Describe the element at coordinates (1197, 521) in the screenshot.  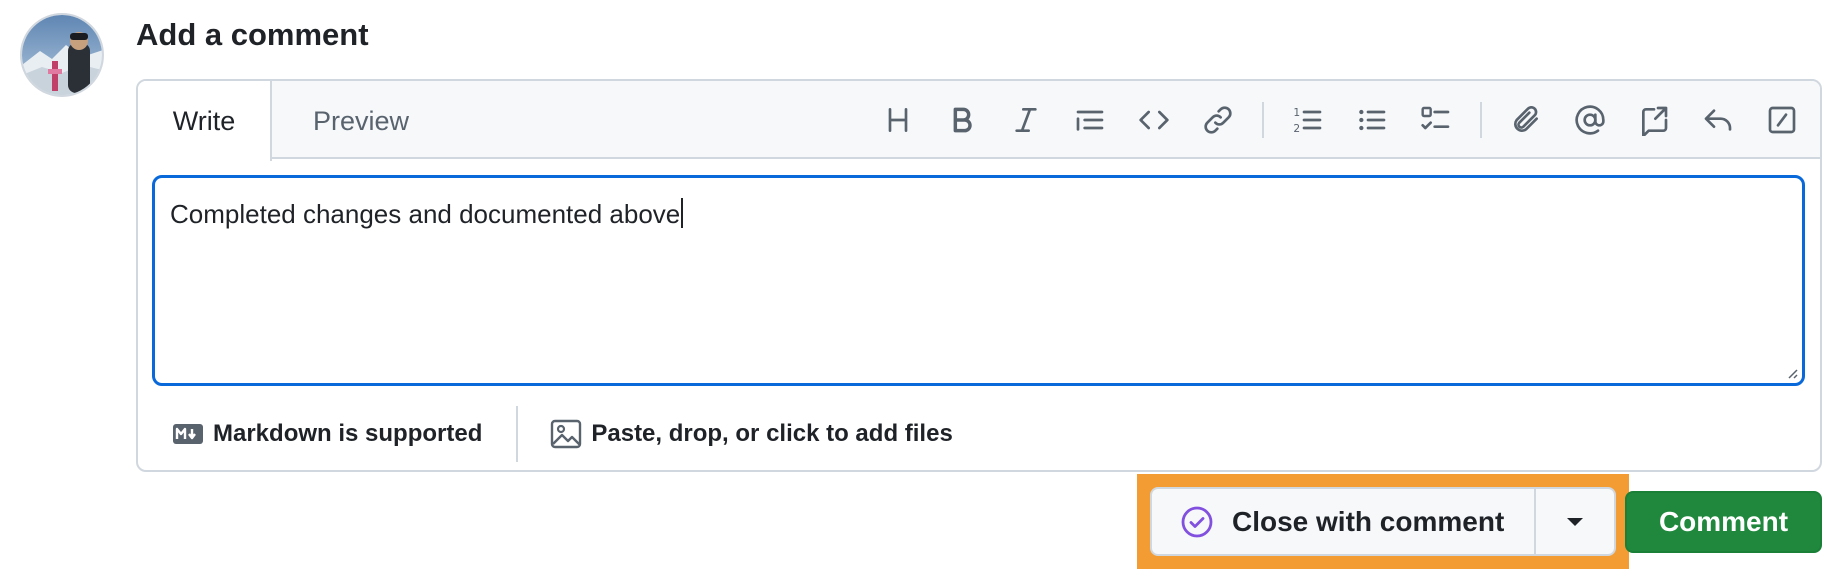
I see `check-circle-icon` at that location.